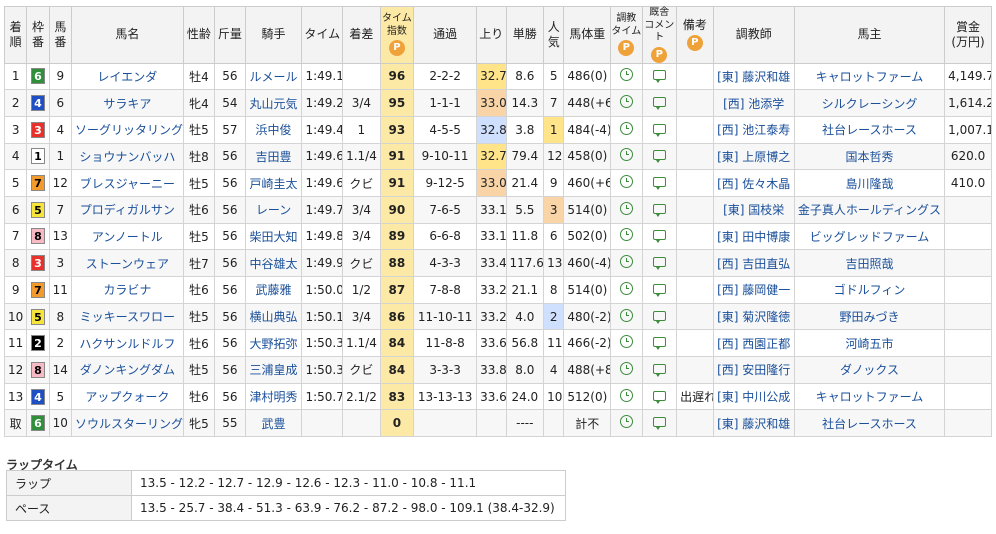  Describe the element at coordinates (273, 209) in the screenshot. I see `jockey-link: レーン` at that location.